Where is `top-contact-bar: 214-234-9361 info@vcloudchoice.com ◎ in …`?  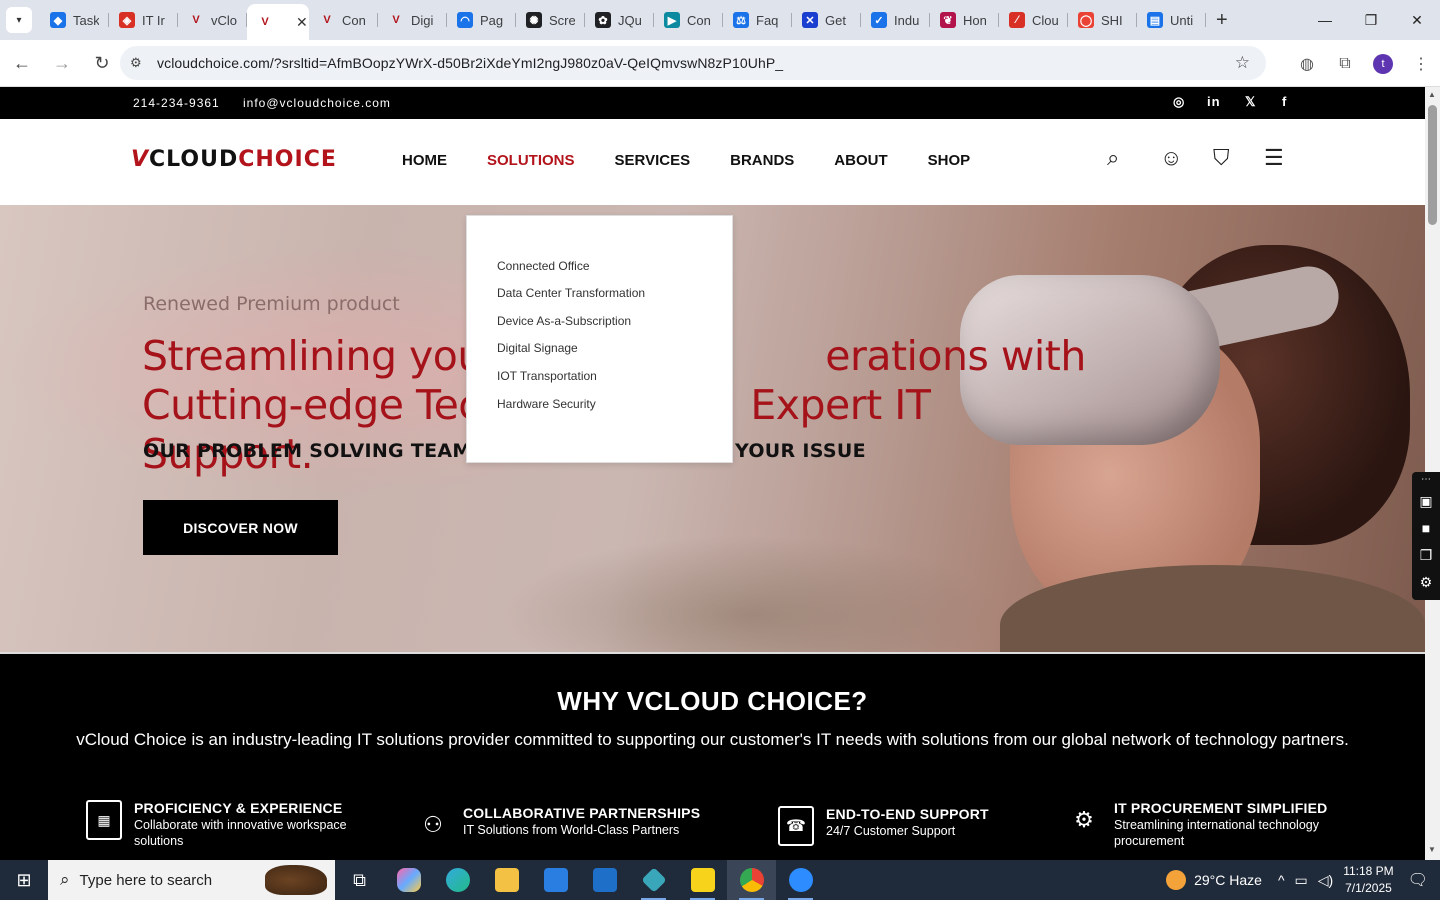 top-contact-bar: 214-234-9361 info@vcloudchoice.com ◎ in … is located at coordinates (712, 103).